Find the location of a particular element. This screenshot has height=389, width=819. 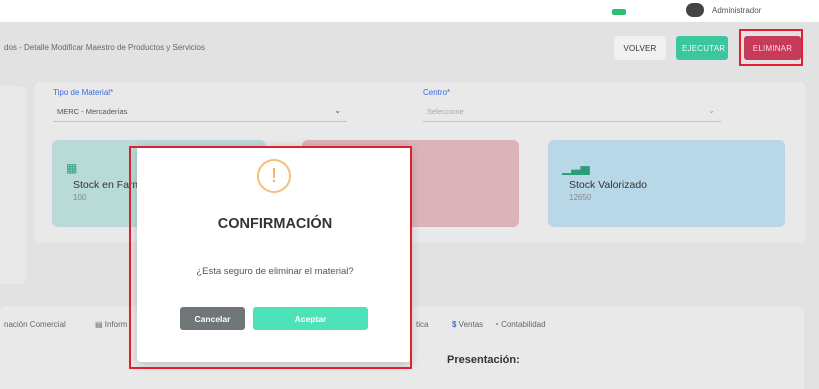

tab-contabilidad: ◔ Contabilidad is located at coordinates (520, 324).